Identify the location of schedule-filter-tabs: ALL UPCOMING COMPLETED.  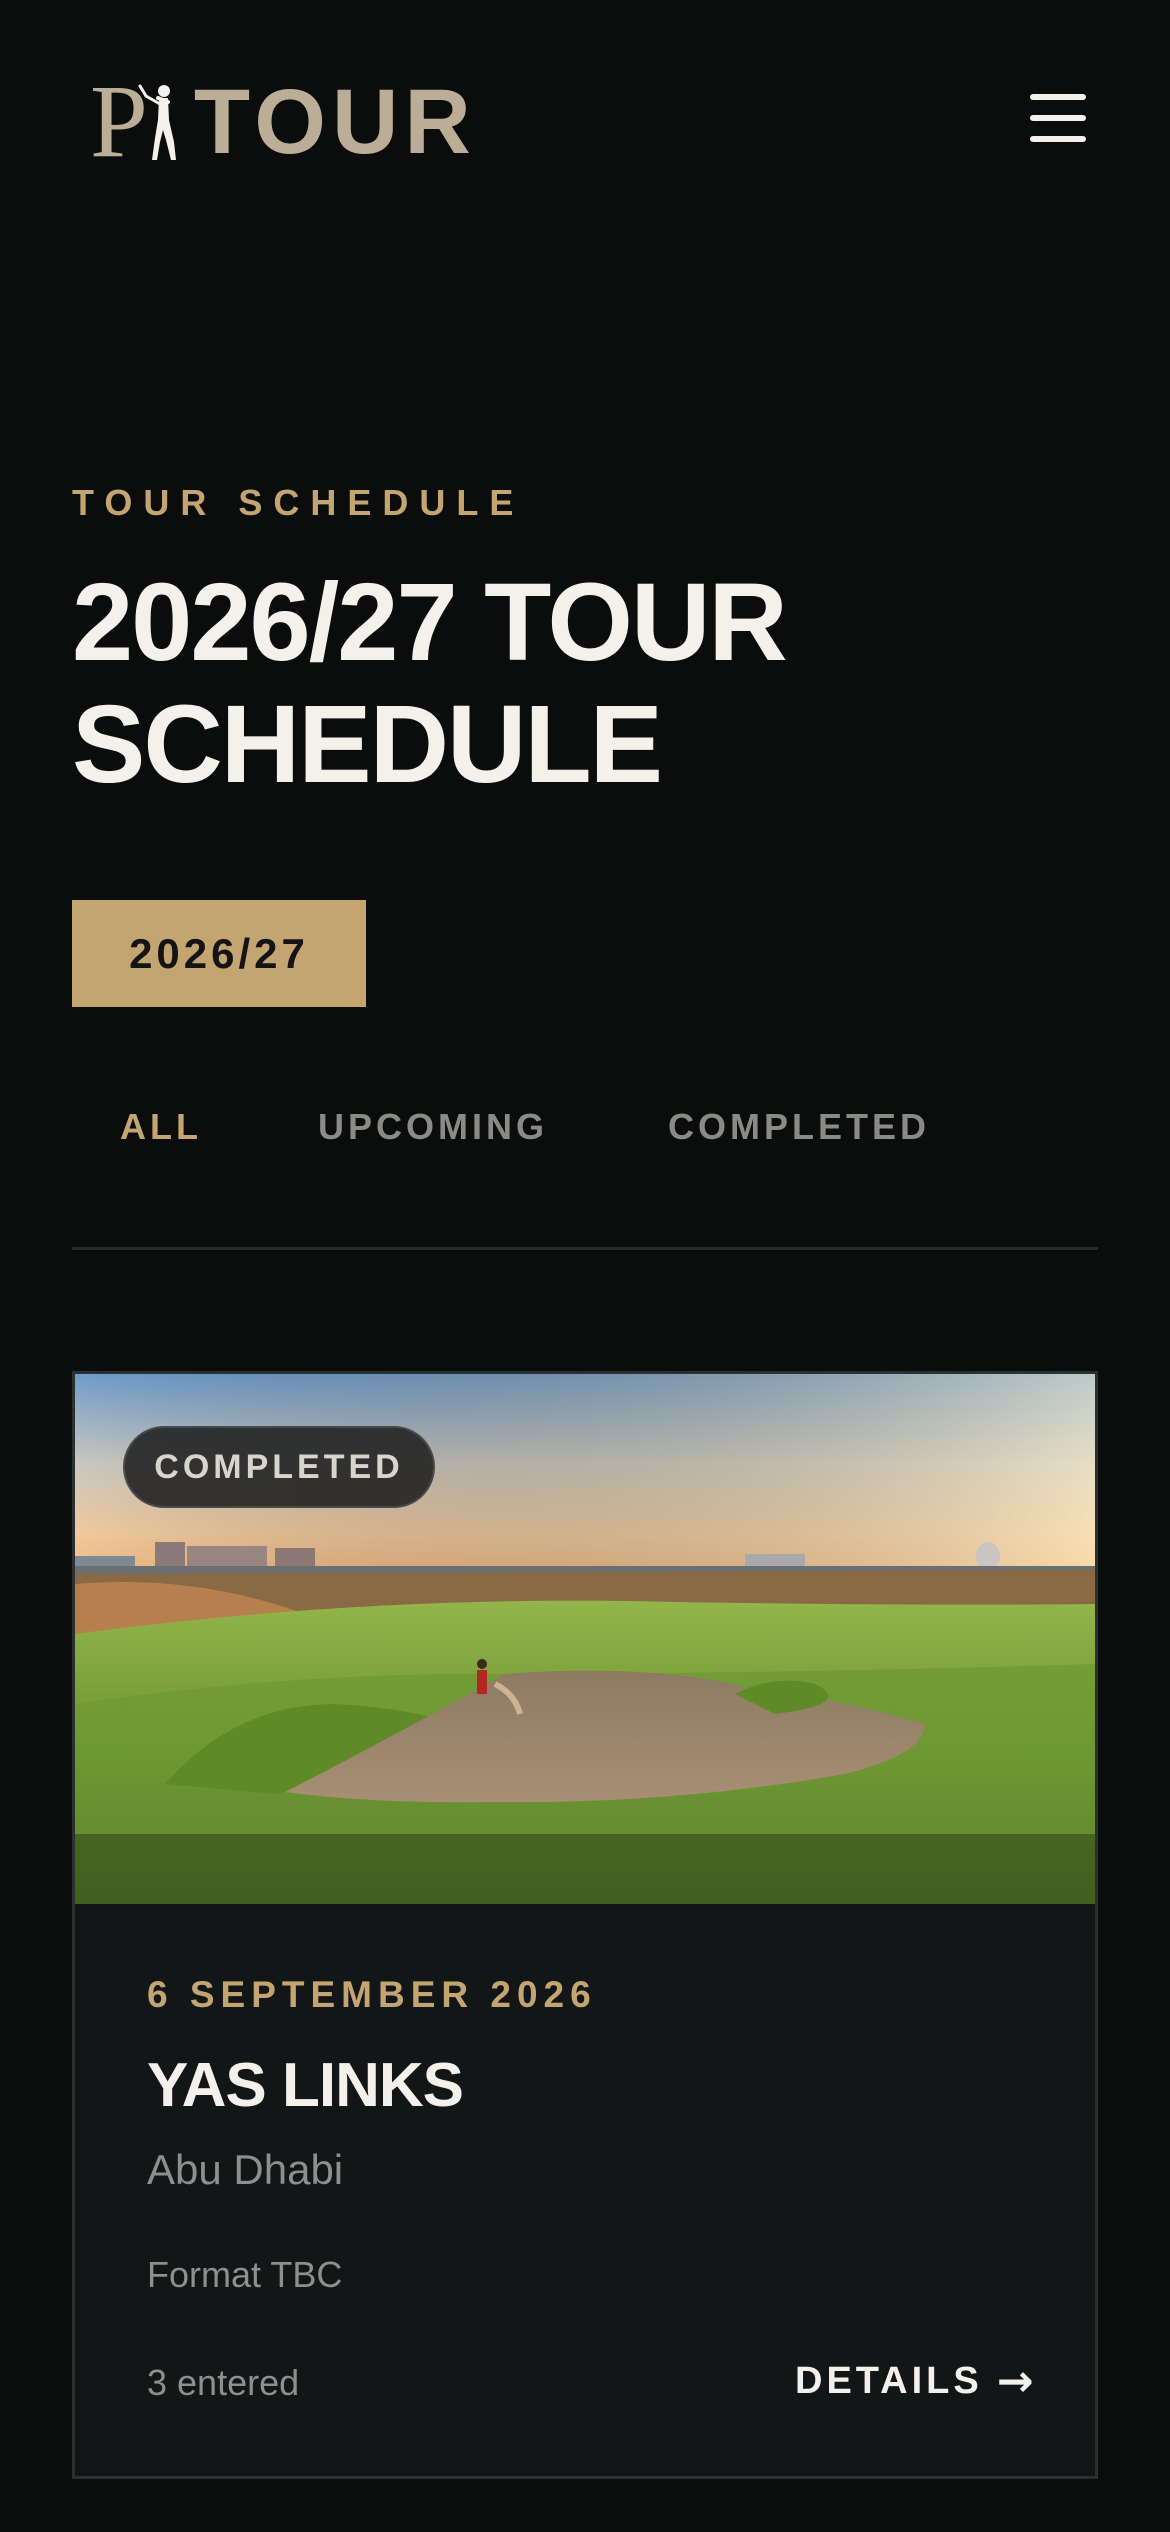
(585, 1170).